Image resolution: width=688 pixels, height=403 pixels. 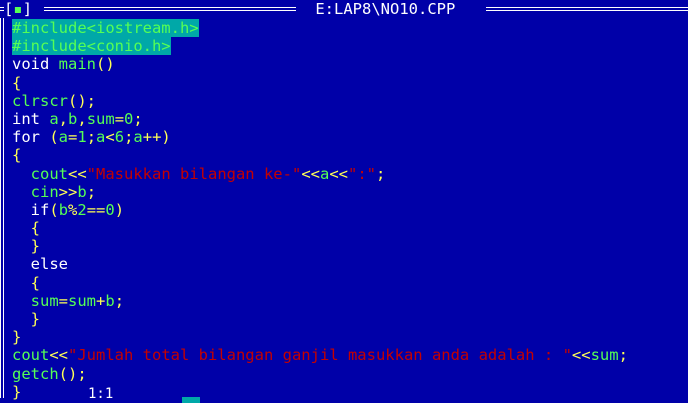 What do you see at coordinates (587, 9) in the screenshot?
I see `frame-top-border-right` at bounding box center [587, 9].